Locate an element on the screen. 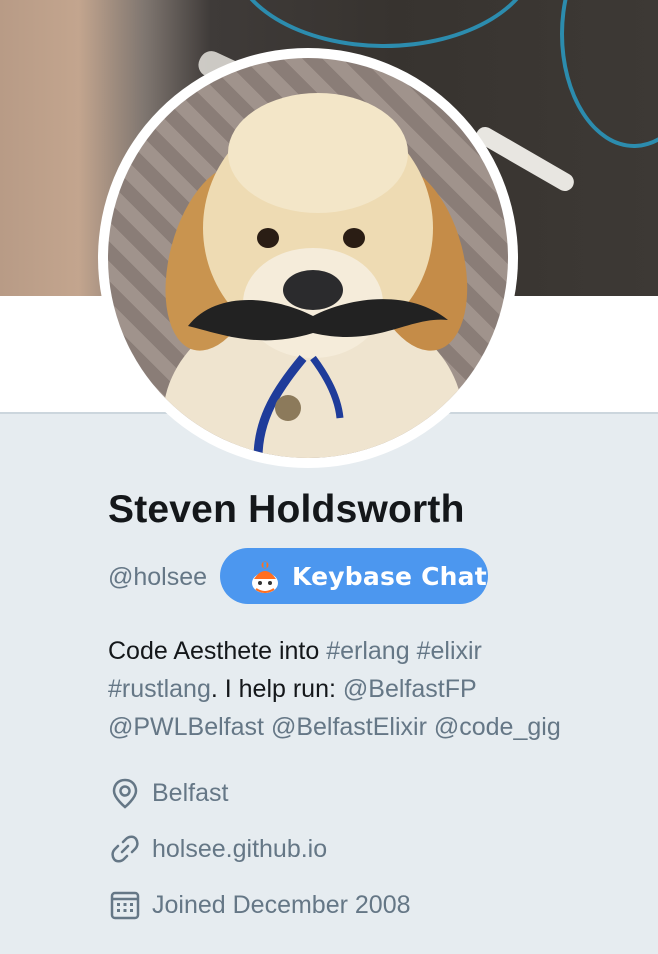 Image resolution: width=658 pixels, height=954 pixels. profile-url: holsee.github.io is located at coordinates (217, 849).